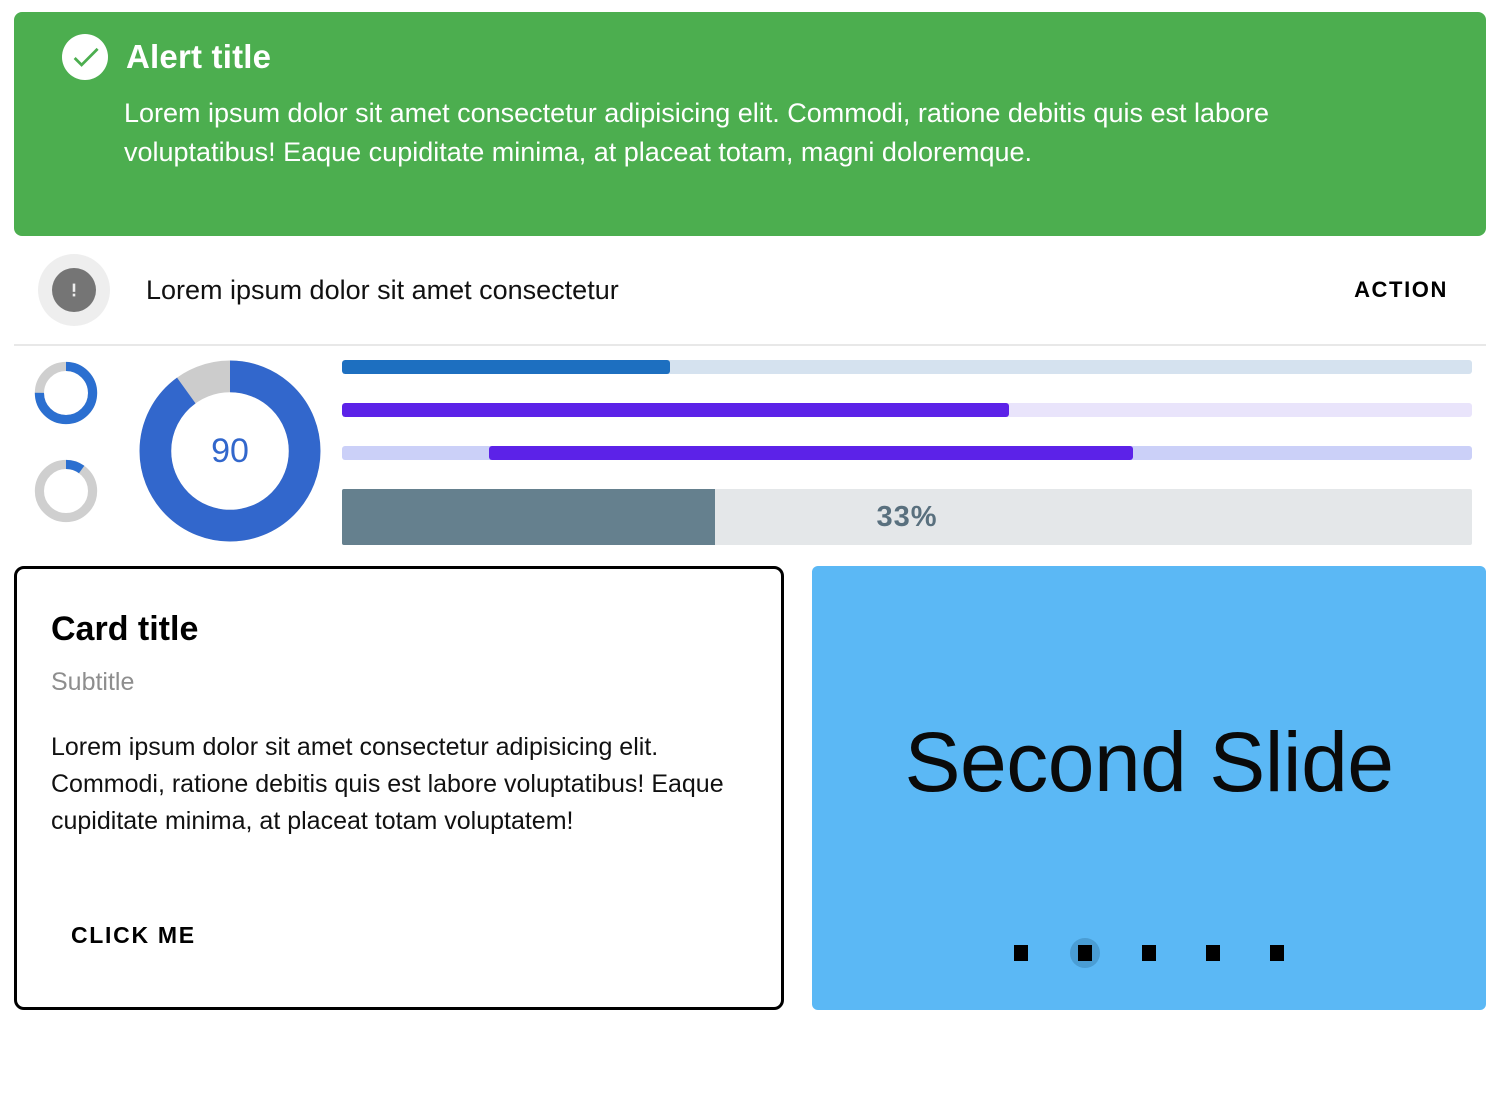 The height and width of the screenshot is (1100, 1500). Describe the element at coordinates (1416, 290) in the screenshot. I see `snackbar-action-button: ACTION` at that location.